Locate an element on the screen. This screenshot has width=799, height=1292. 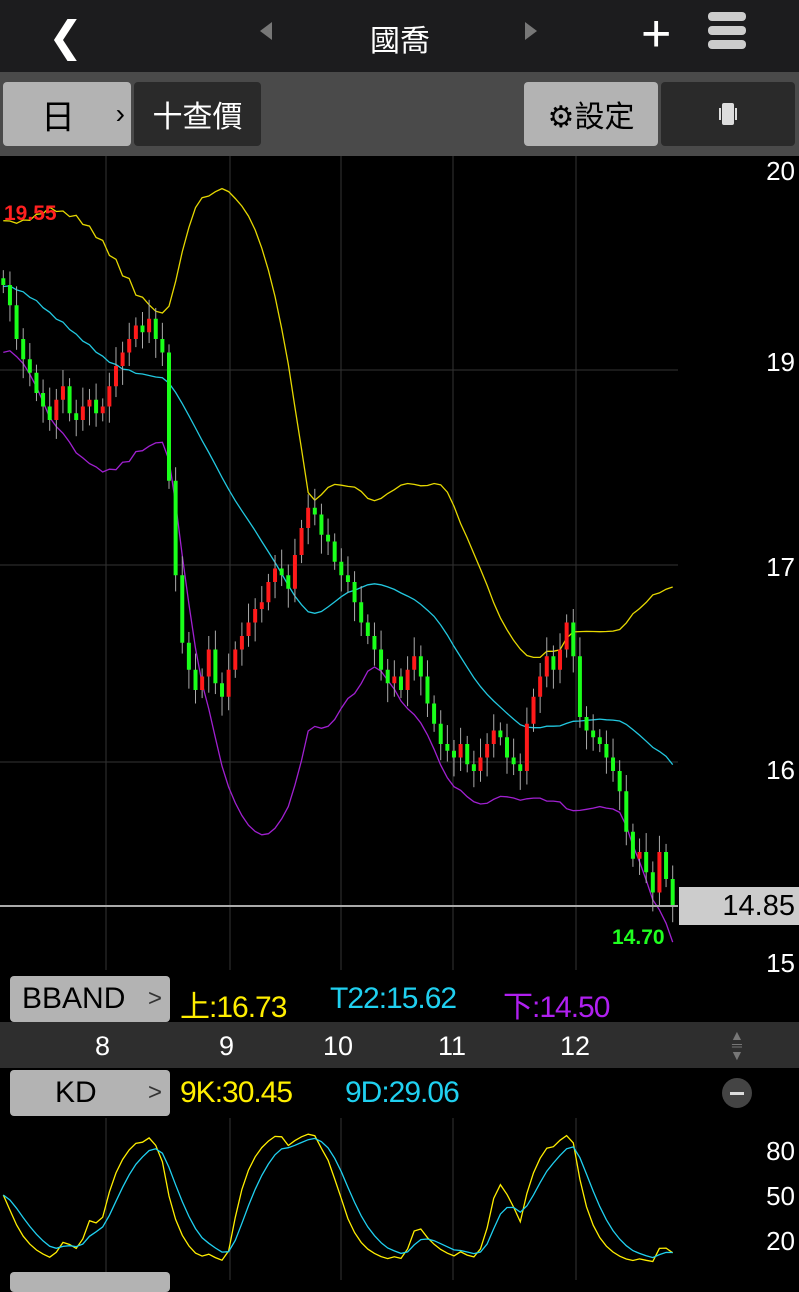
kd-y-label: 80 is located at coordinates (780, 1151).